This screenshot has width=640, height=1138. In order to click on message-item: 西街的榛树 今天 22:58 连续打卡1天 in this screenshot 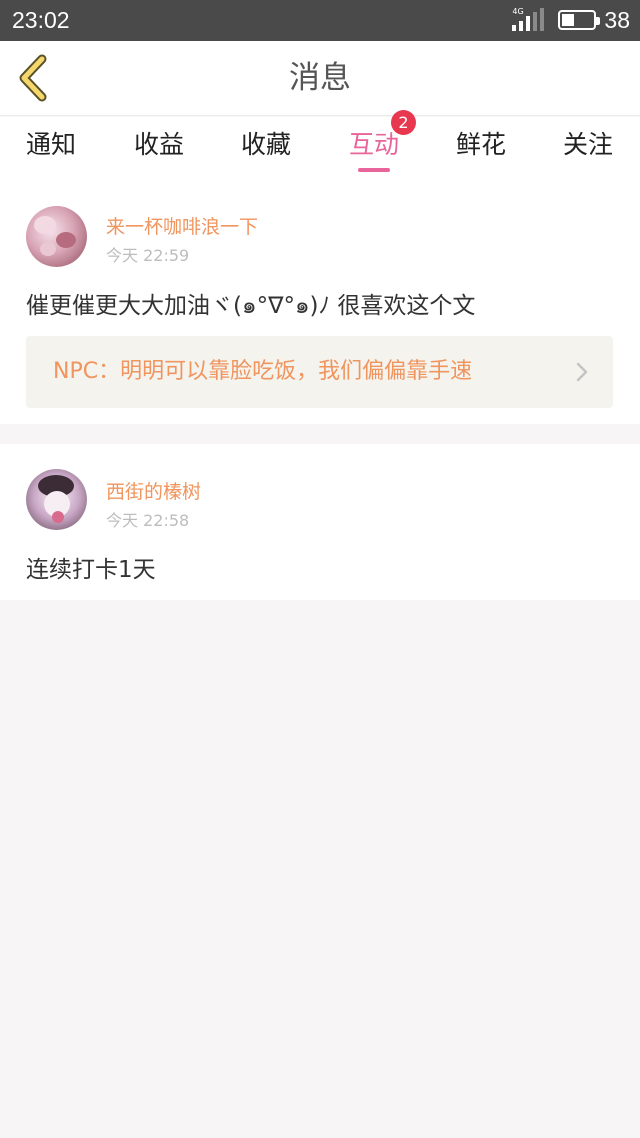, I will do `click(320, 522)`.